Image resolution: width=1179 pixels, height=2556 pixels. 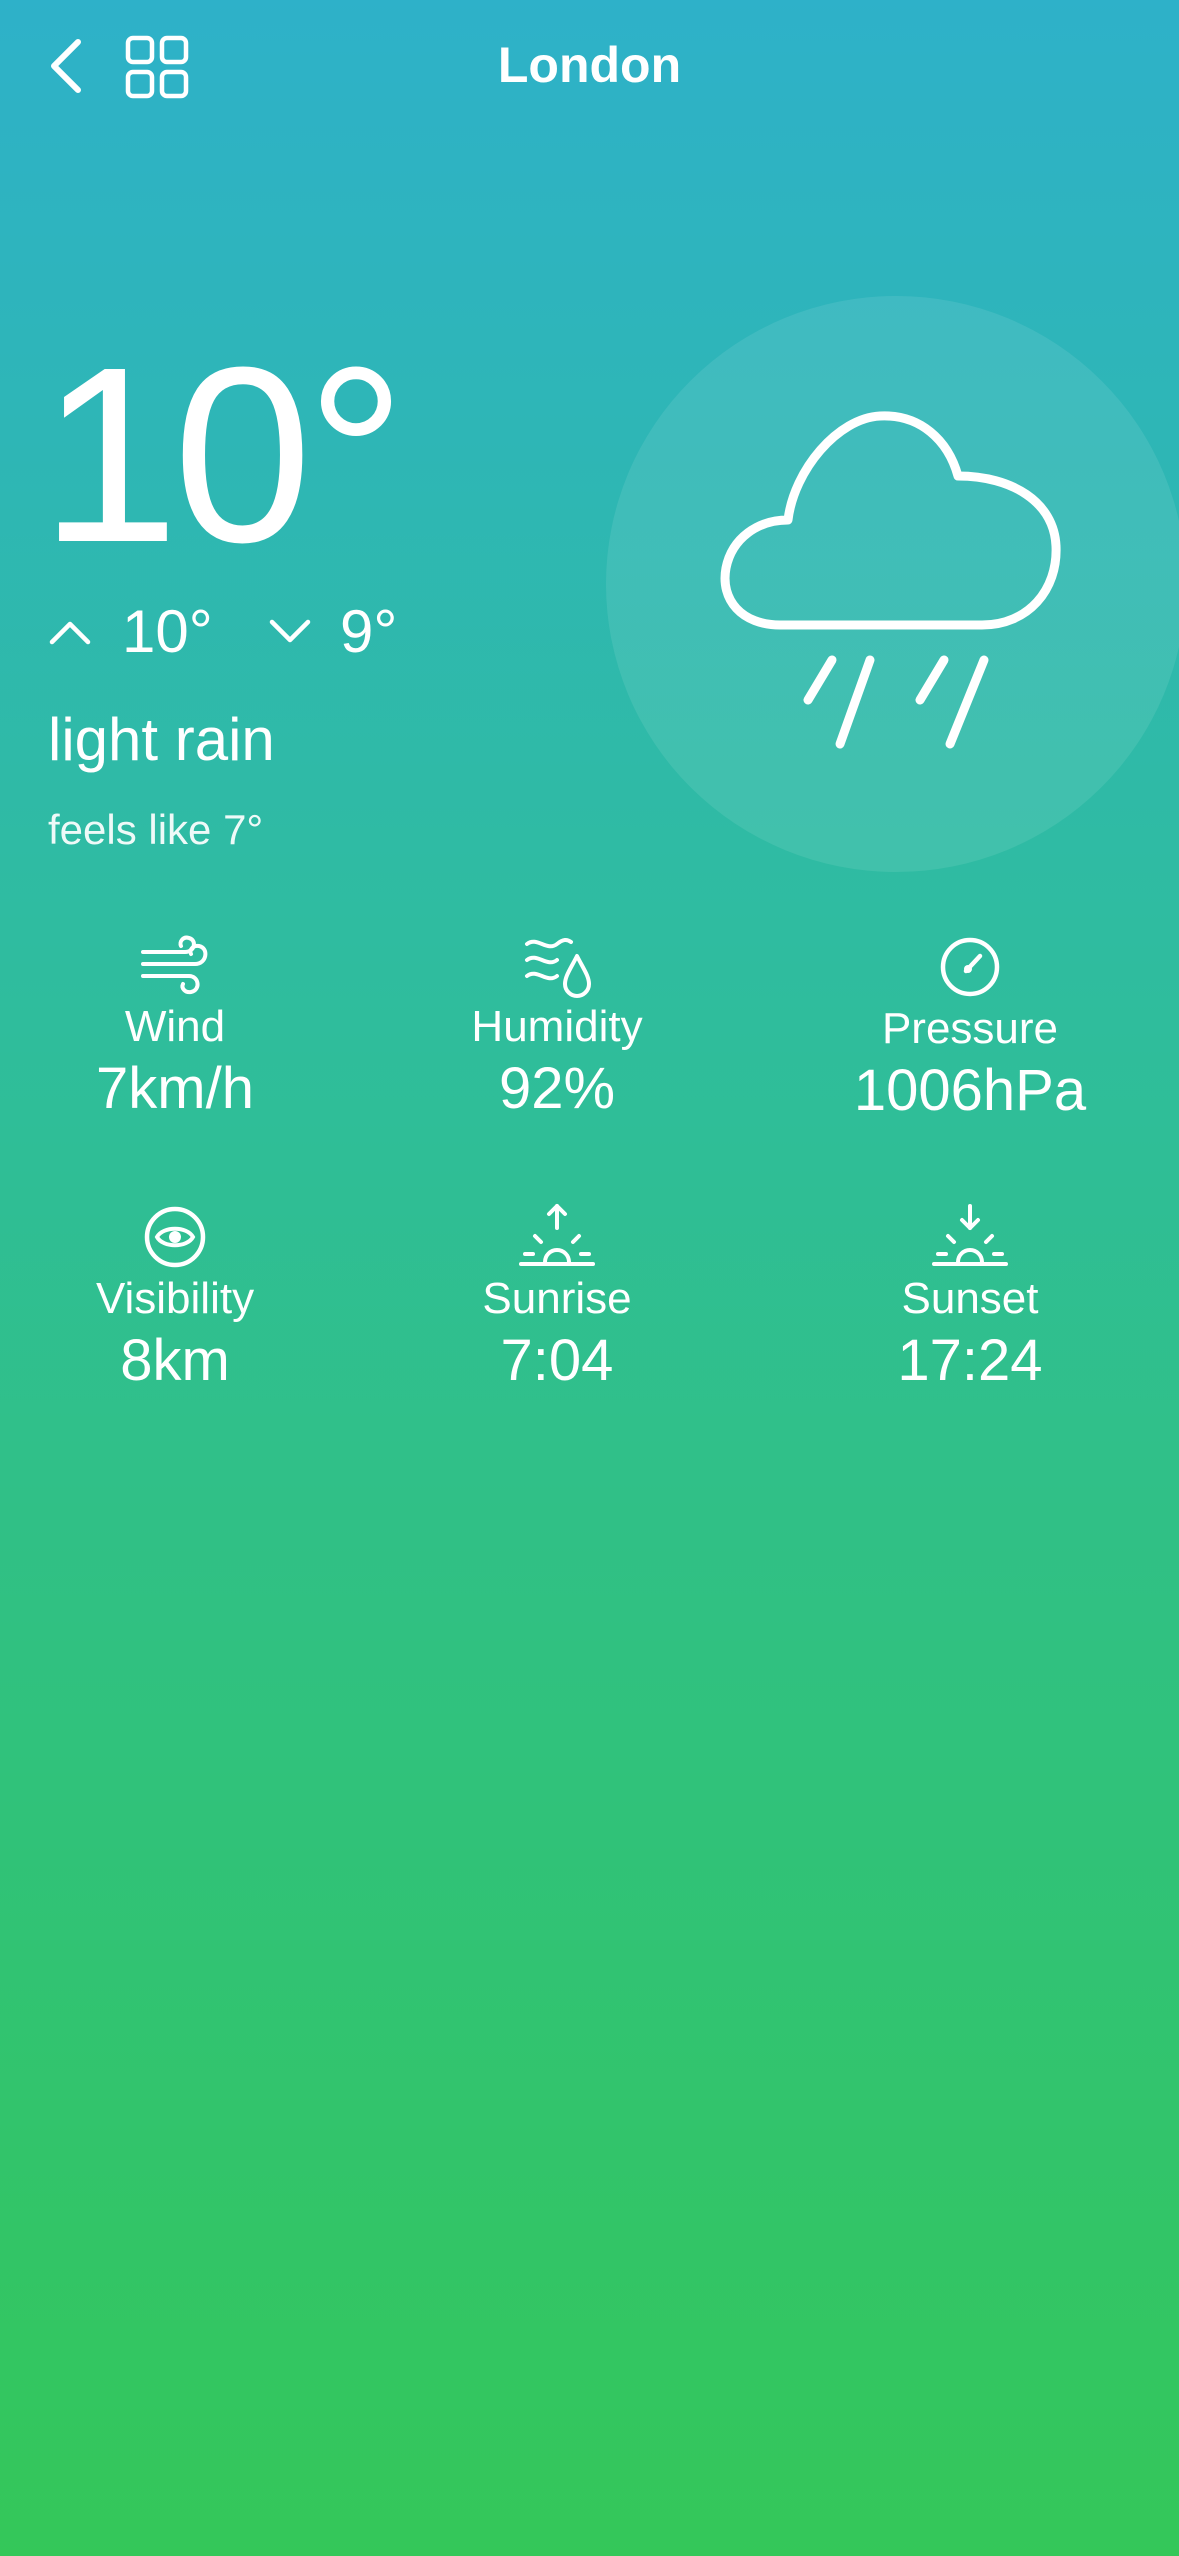 What do you see at coordinates (175, 1026) in the screenshot?
I see `metric-label: Wind` at bounding box center [175, 1026].